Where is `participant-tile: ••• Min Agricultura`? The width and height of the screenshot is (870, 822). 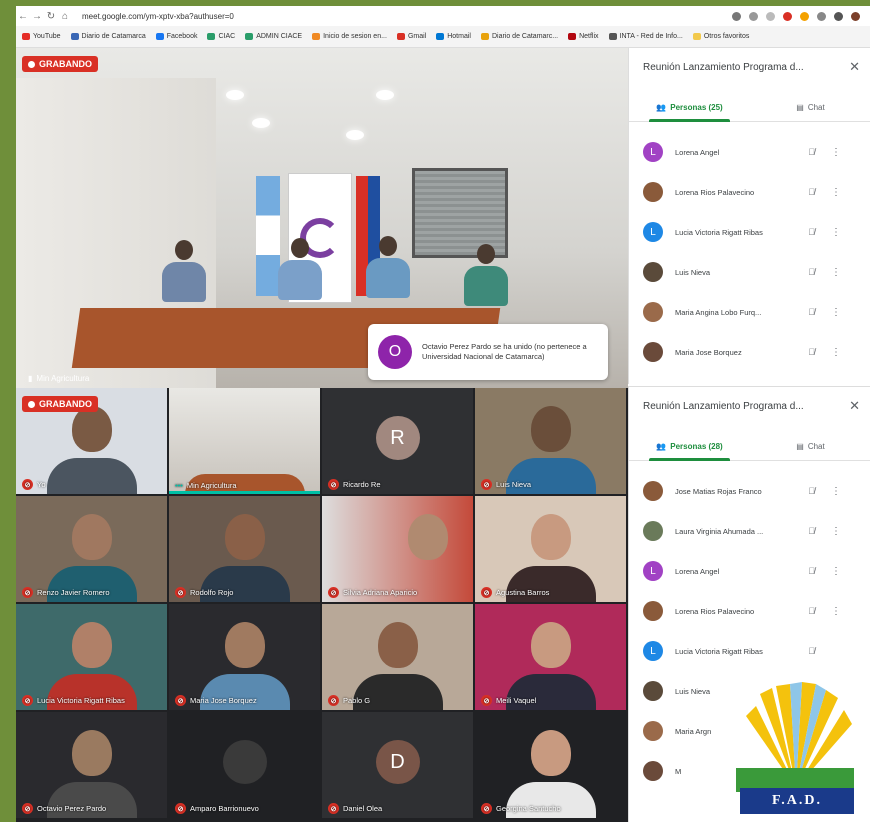 participant-tile: ••• Min Agricultura is located at coordinates (244, 441).